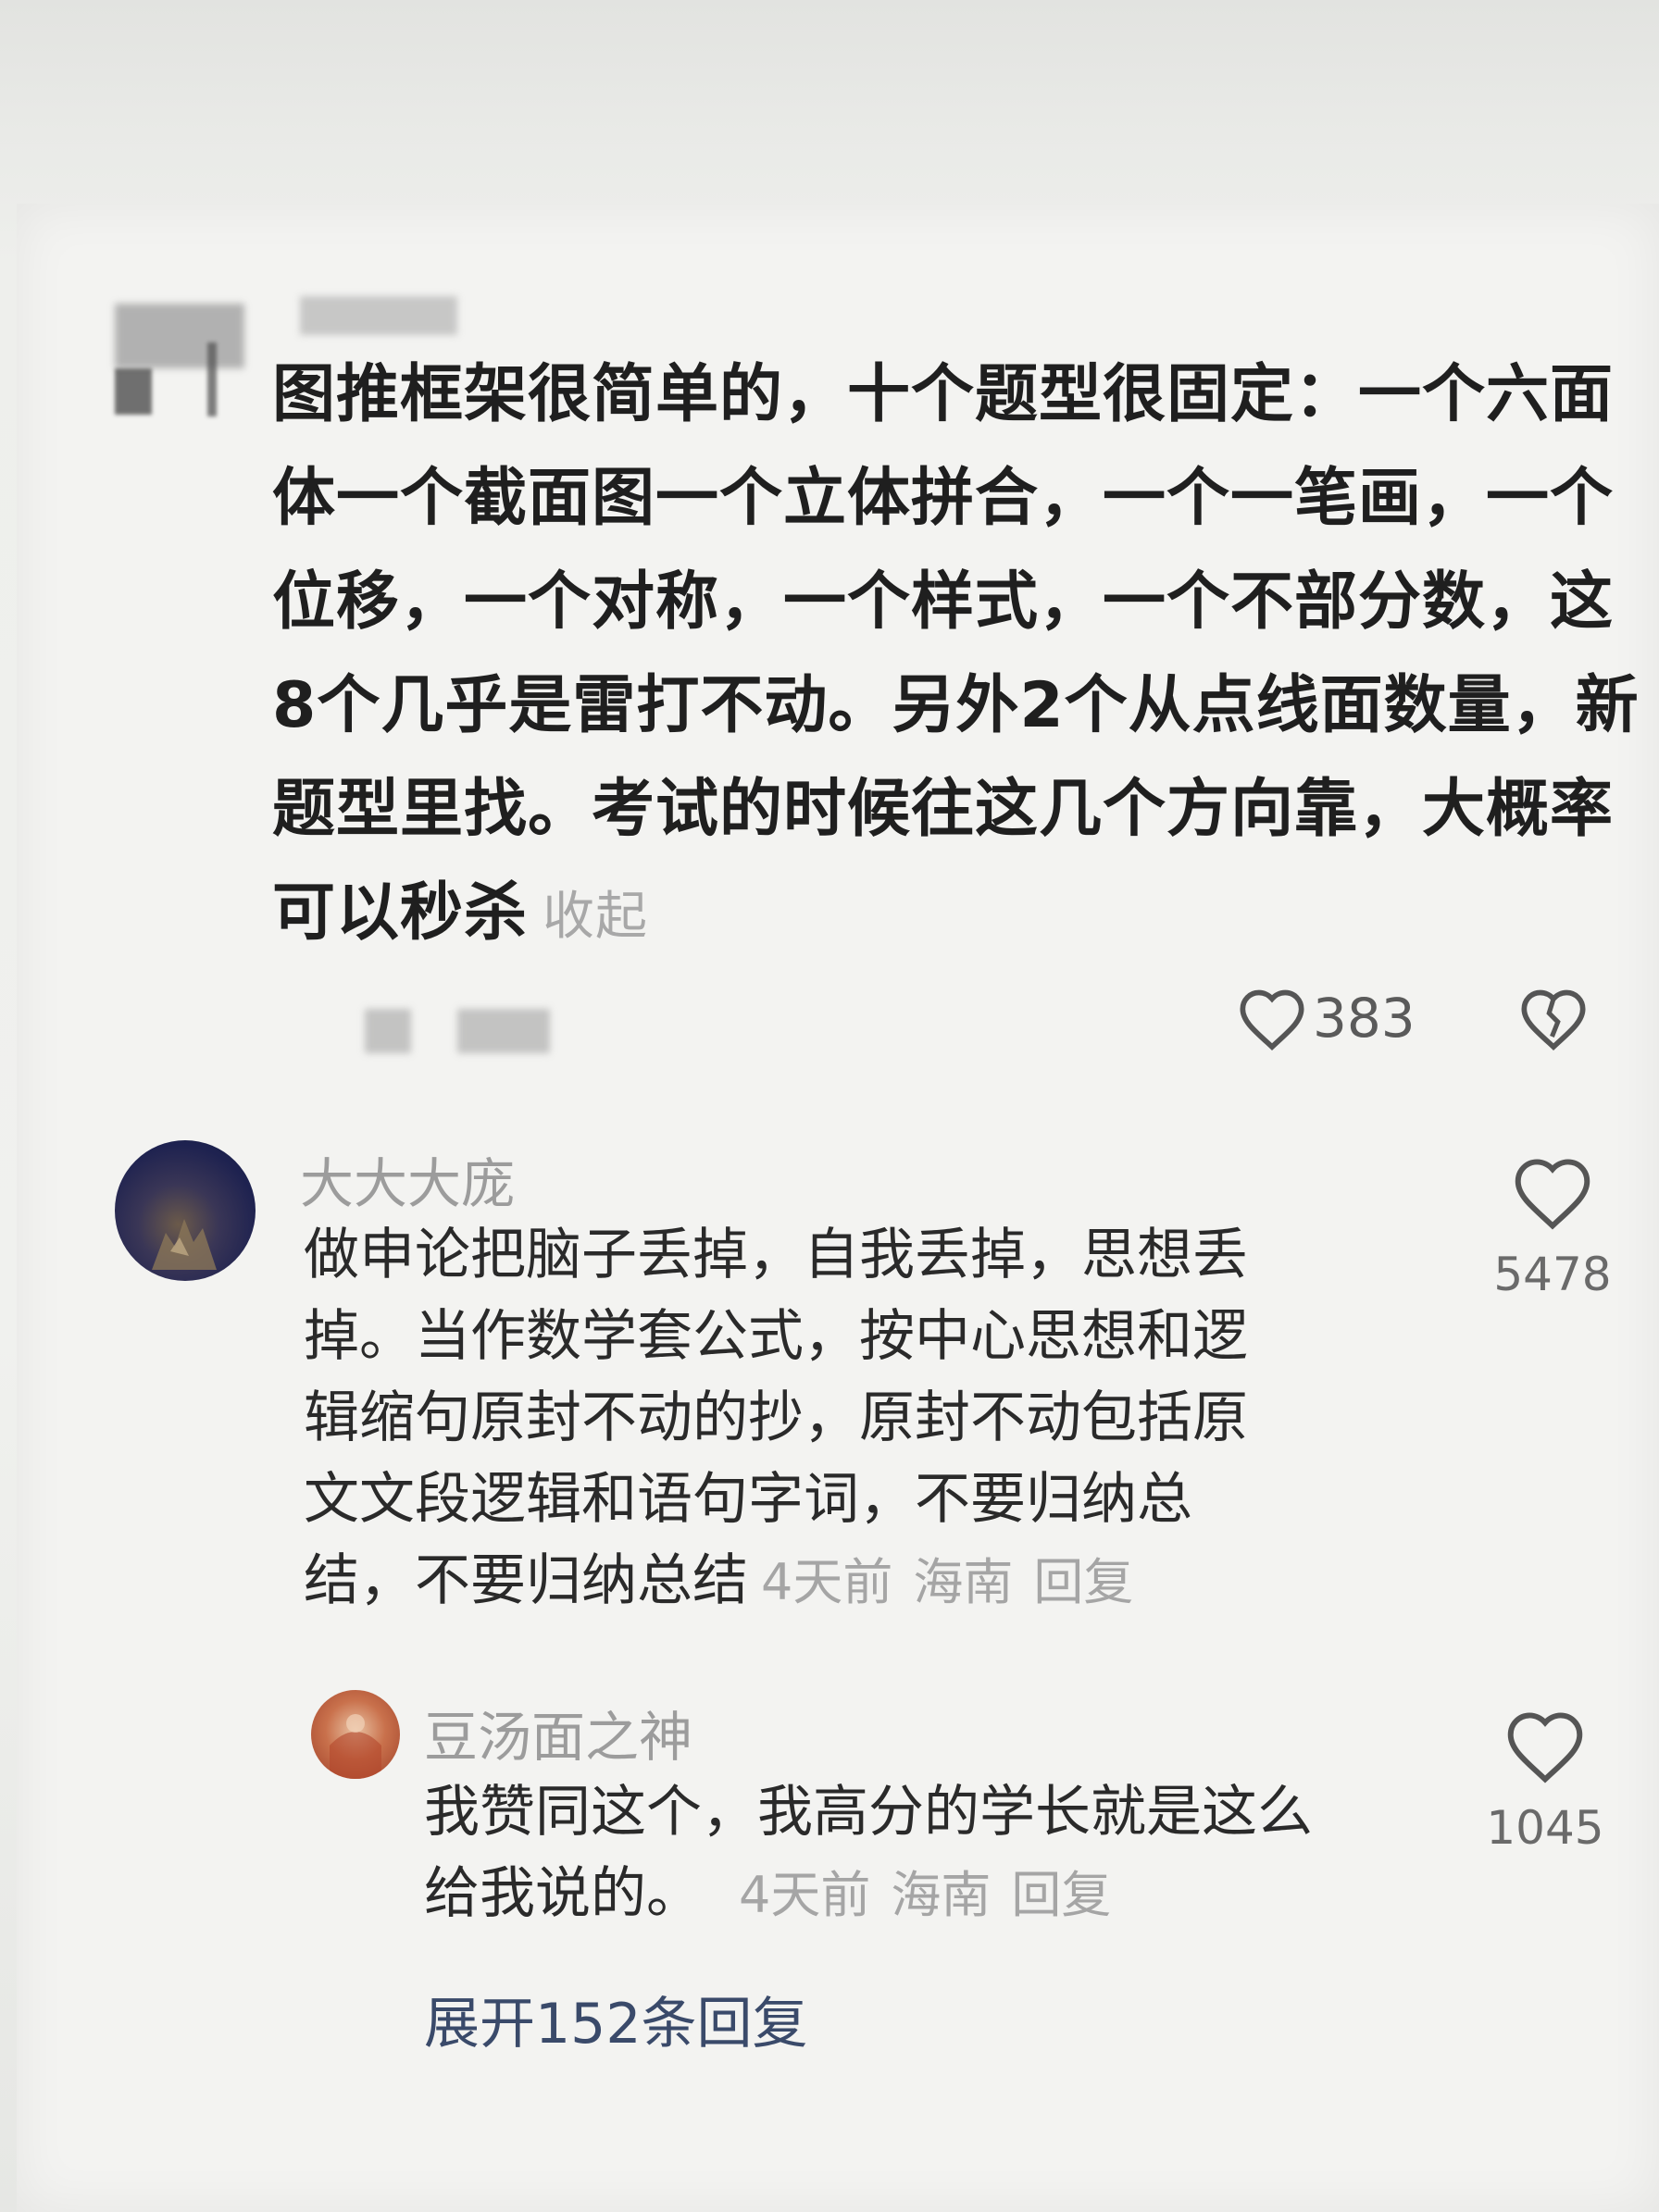  What do you see at coordinates (1552, 1274) in the screenshot?
I see `comment-like-count: 5478` at bounding box center [1552, 1274].